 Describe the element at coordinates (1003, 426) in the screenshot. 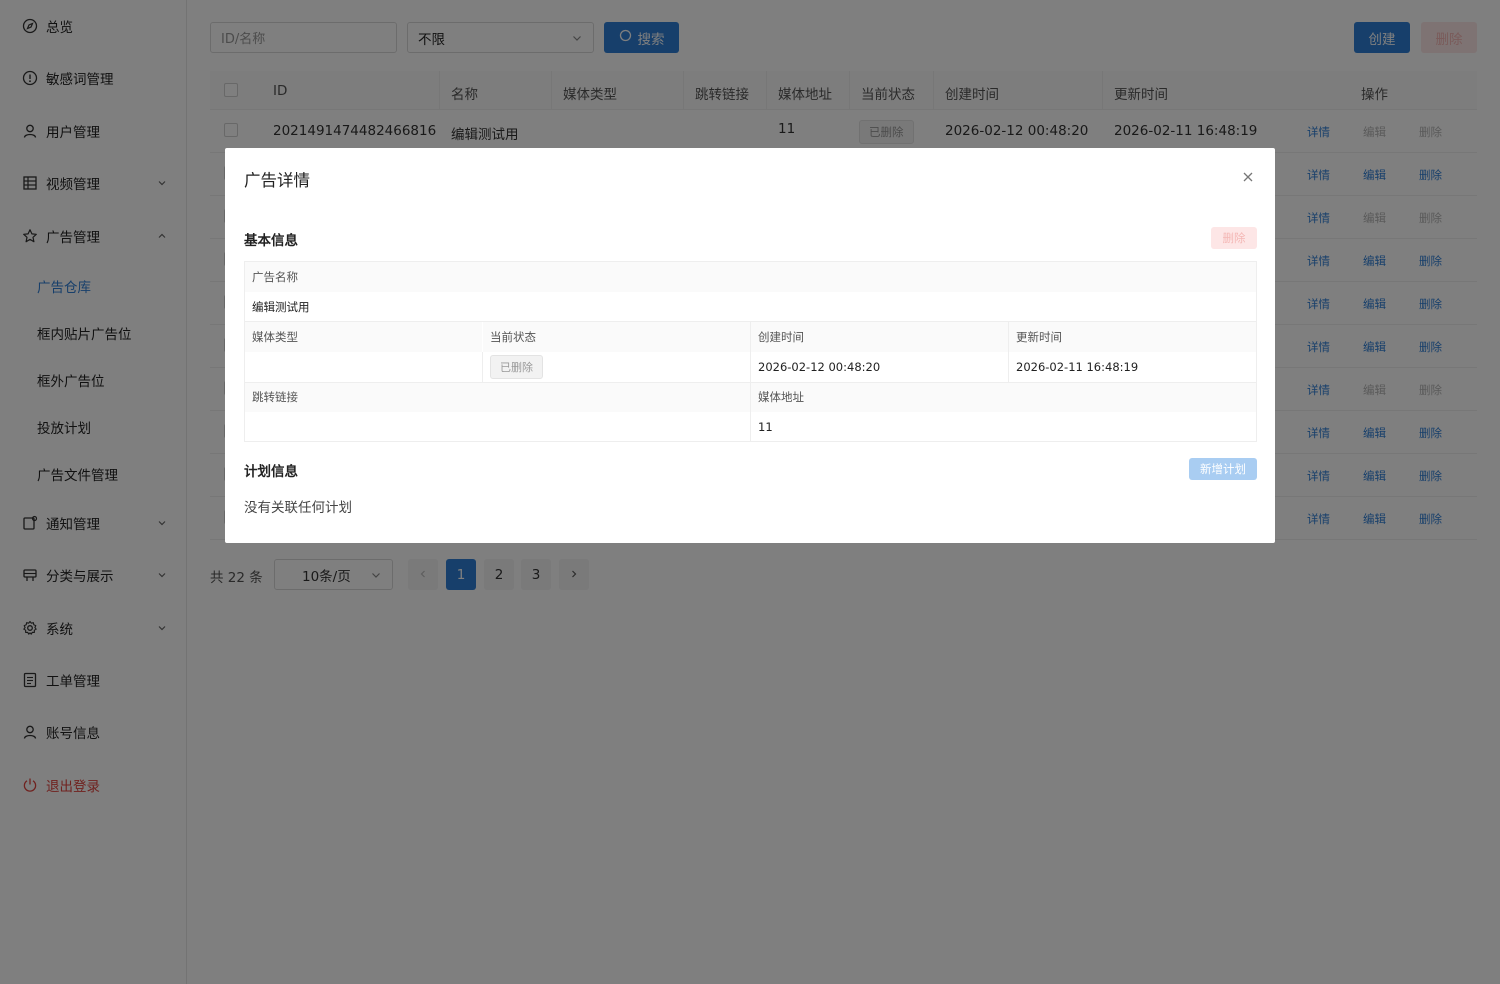

I see `media-url-value: 11` at that location.